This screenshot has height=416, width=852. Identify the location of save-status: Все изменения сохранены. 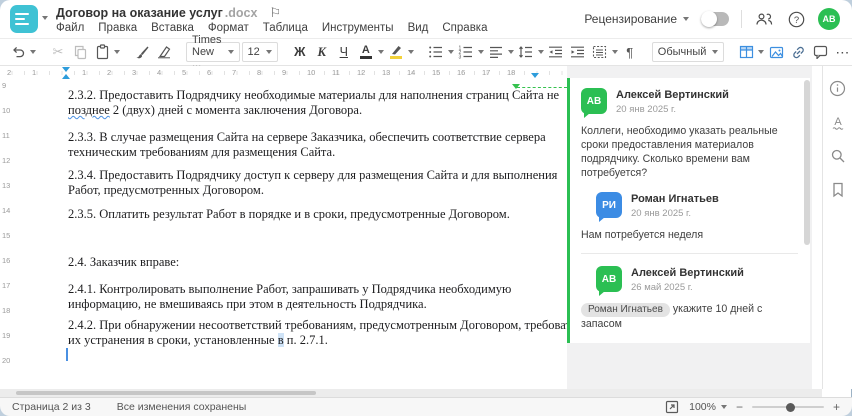
(181, 407).